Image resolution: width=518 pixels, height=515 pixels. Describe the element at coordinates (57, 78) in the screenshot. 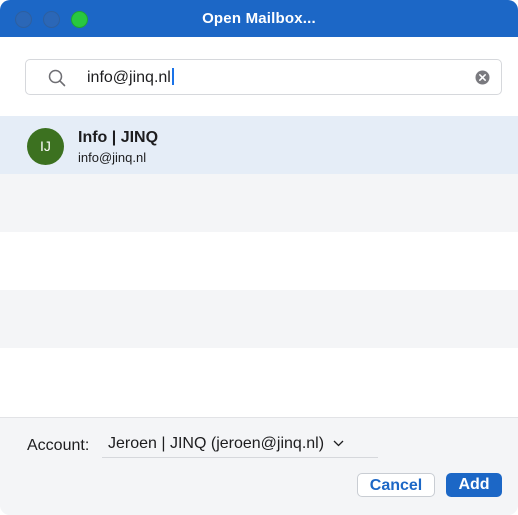

I see `search-icon` at that location.